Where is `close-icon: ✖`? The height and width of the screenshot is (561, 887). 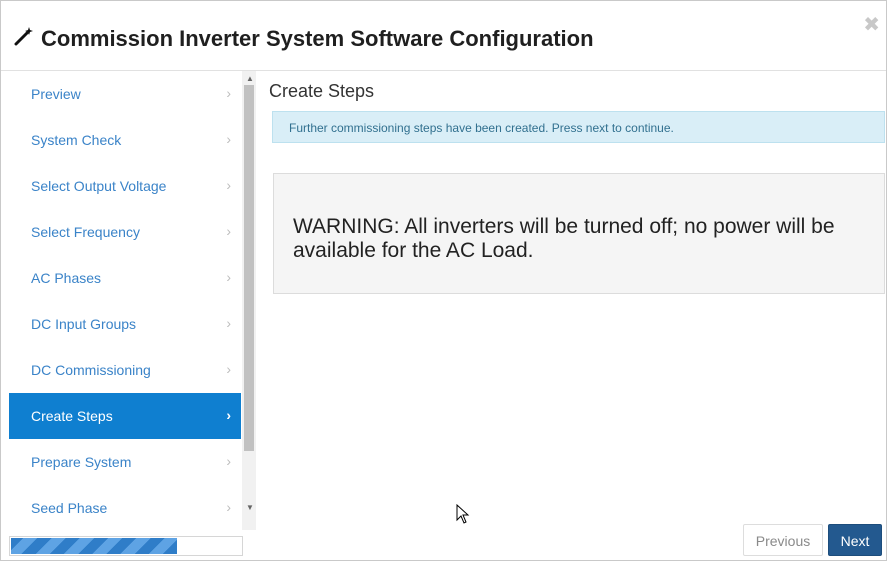
close-icon: ✖ is located at coordinates (871, 25).